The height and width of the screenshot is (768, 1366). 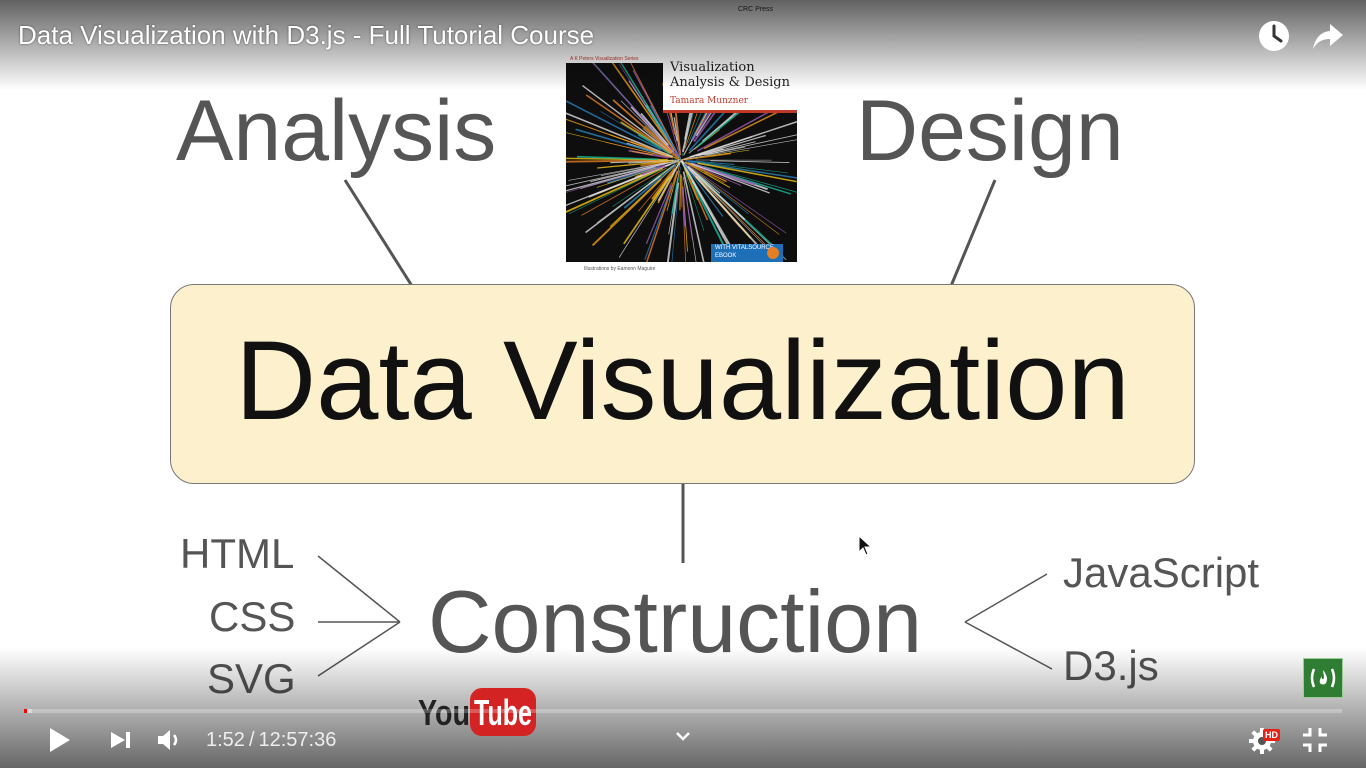 I want to click on skip-next-icon, so click(x=120, y=740).